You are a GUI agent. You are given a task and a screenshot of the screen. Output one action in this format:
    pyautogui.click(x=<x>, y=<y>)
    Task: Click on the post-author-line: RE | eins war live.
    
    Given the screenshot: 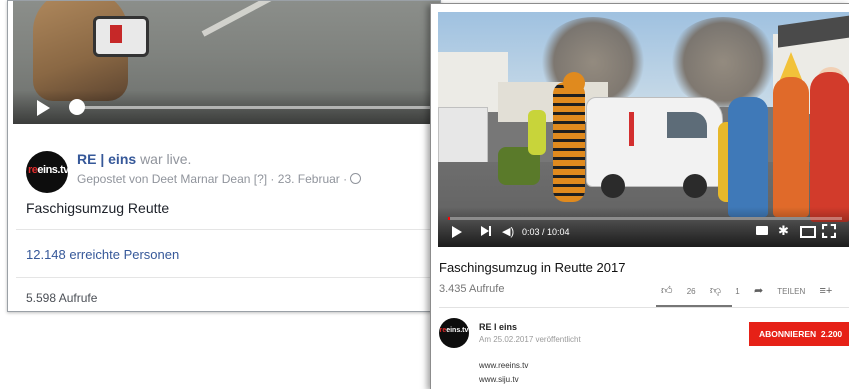 What is the action you would take?
    pyautogui.click(x=134, y=159)
    